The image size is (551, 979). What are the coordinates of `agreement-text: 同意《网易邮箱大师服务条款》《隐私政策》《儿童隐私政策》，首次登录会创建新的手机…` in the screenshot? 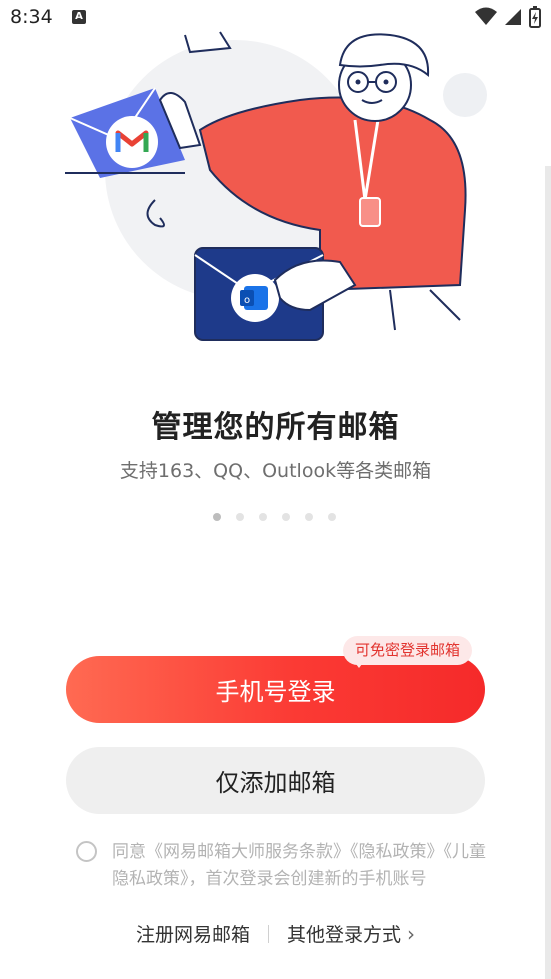 It's located at (302, 866).